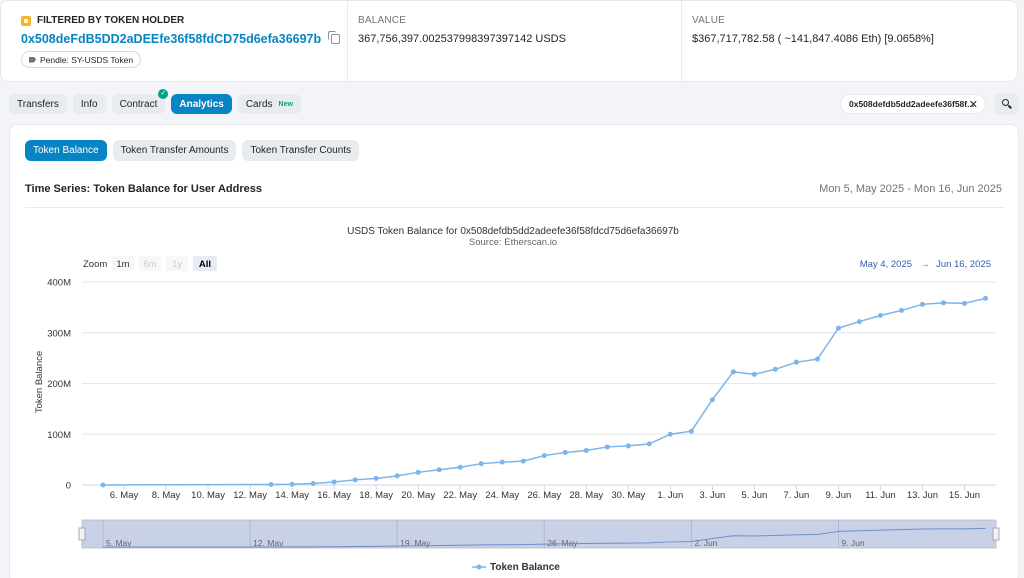 The width and height of the screenshot is (1024, 578). Describe the element at coordinates (852, 543) in the screenshot. I see `navigator-tick-label: 9. Jun` at that location.